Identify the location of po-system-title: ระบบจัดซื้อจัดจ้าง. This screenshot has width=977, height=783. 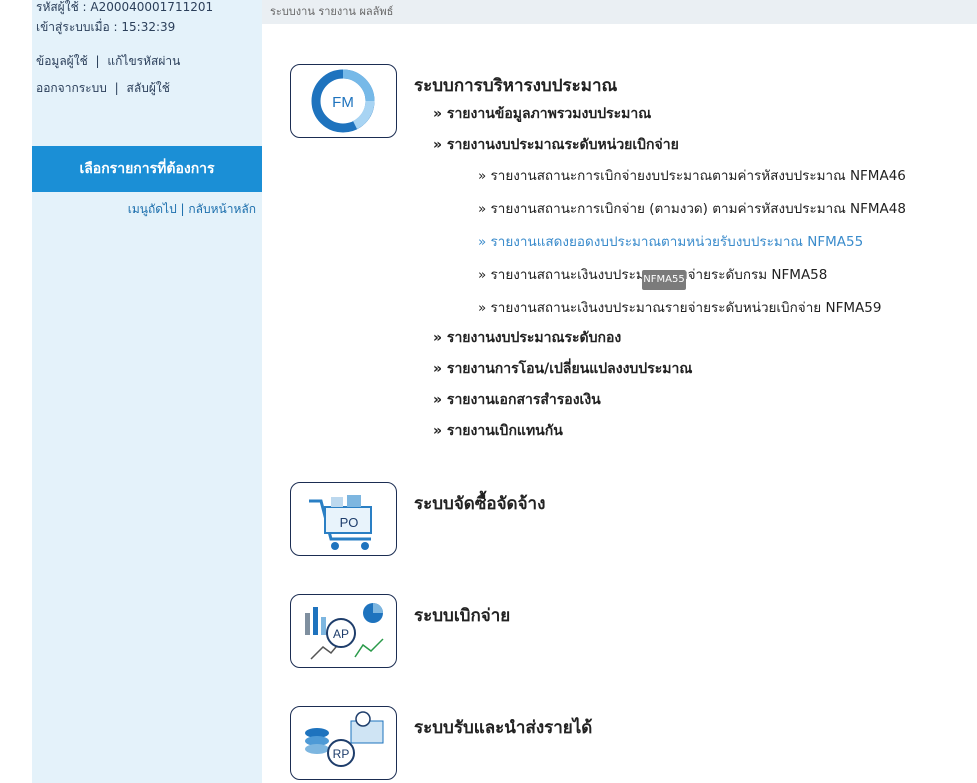
(479, 503).